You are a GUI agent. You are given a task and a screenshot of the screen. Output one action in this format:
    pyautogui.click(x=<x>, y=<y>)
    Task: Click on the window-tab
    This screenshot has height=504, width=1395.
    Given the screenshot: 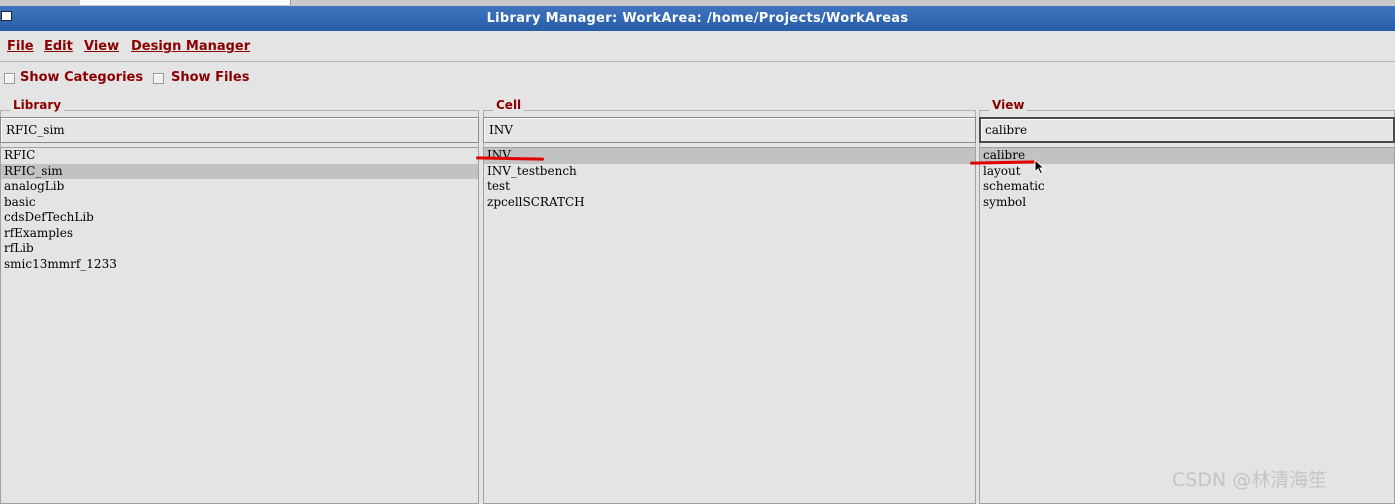 What is the action you would take?
    pyautogui.click(x=185, y=2)
    